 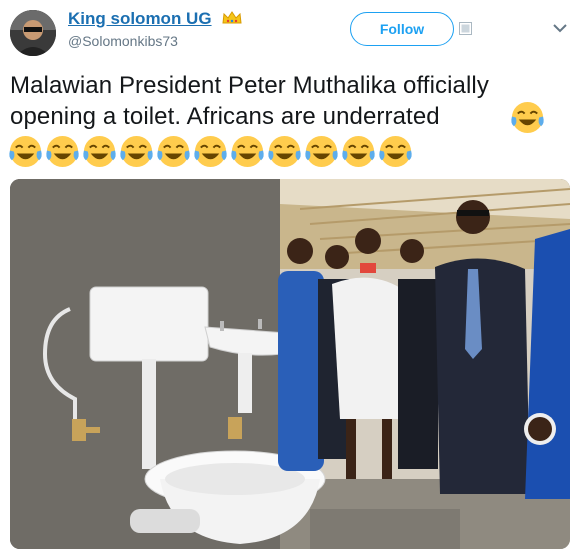 I want to click on tweet-header: King solomon UG @Solomonkibs73 Follow, so click(x=289, y=31).